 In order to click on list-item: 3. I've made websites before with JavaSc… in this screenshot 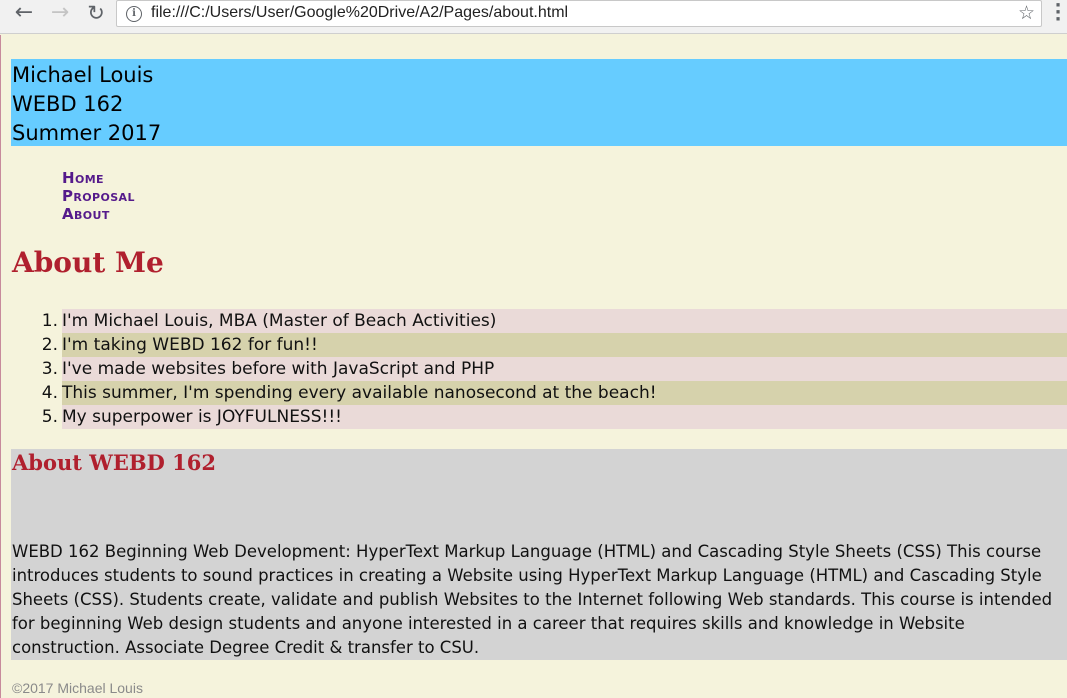, I will do `click(554, 369)`.